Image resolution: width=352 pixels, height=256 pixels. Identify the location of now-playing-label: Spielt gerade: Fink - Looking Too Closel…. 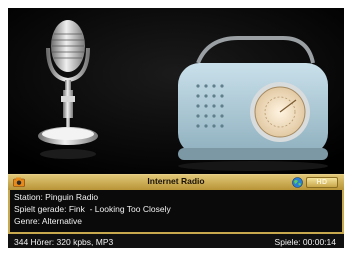
(92, 209).